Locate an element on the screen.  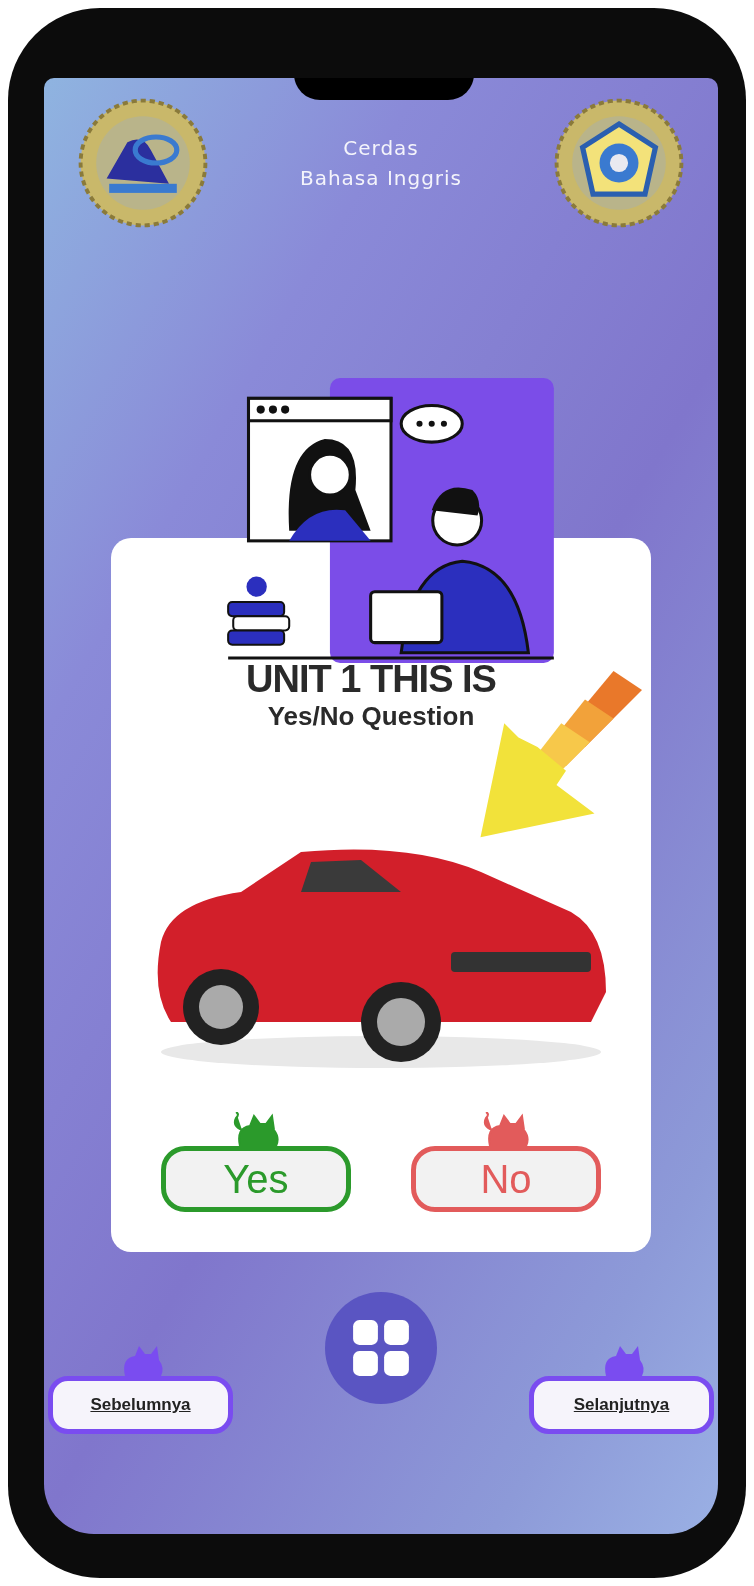
unit-title: UNIT 1 THIS IS is located at coordinates (371, 679).